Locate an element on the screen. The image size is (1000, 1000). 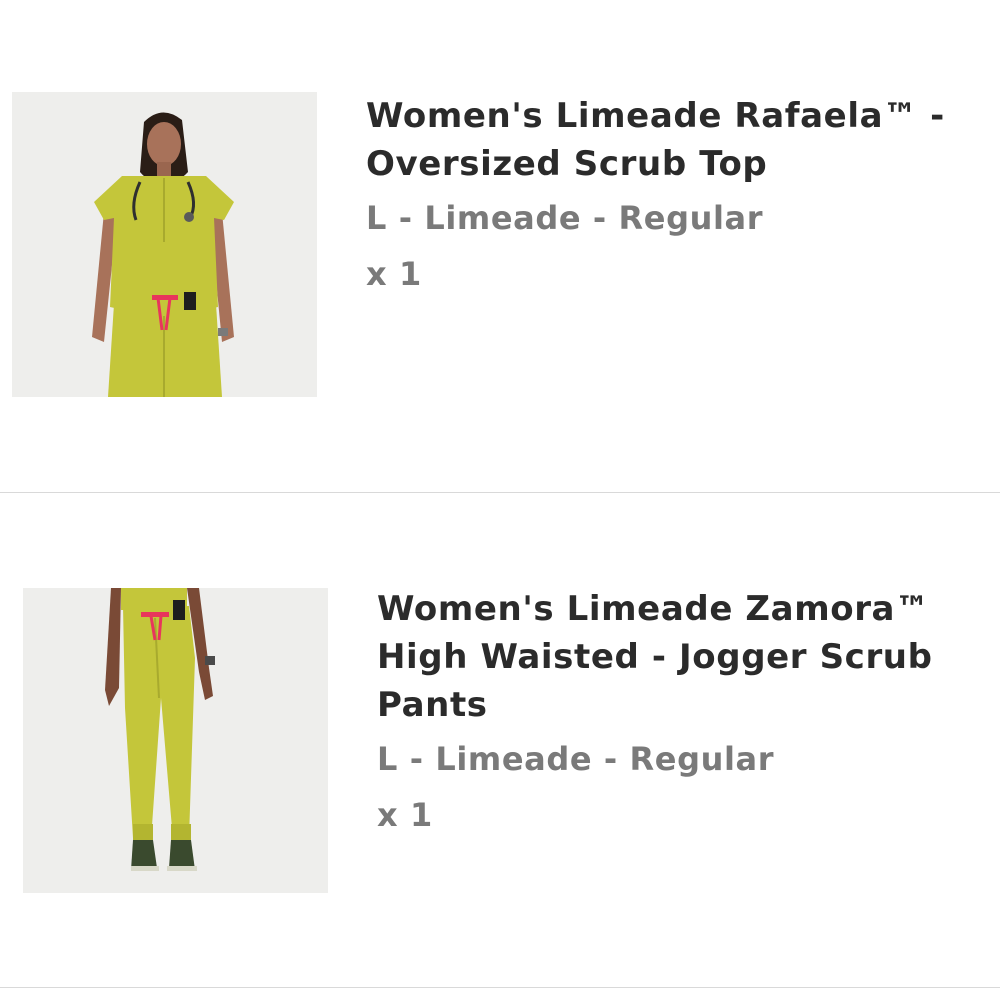
divider is located at coordinates (500, 987).